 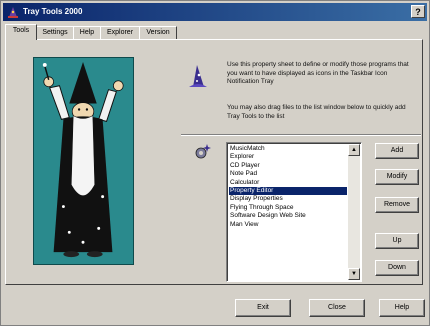 What do you see at coordinates (288, 208) in the screenshot?
I see `list-item: Flying Through Space` at bounding box center [288, 208].